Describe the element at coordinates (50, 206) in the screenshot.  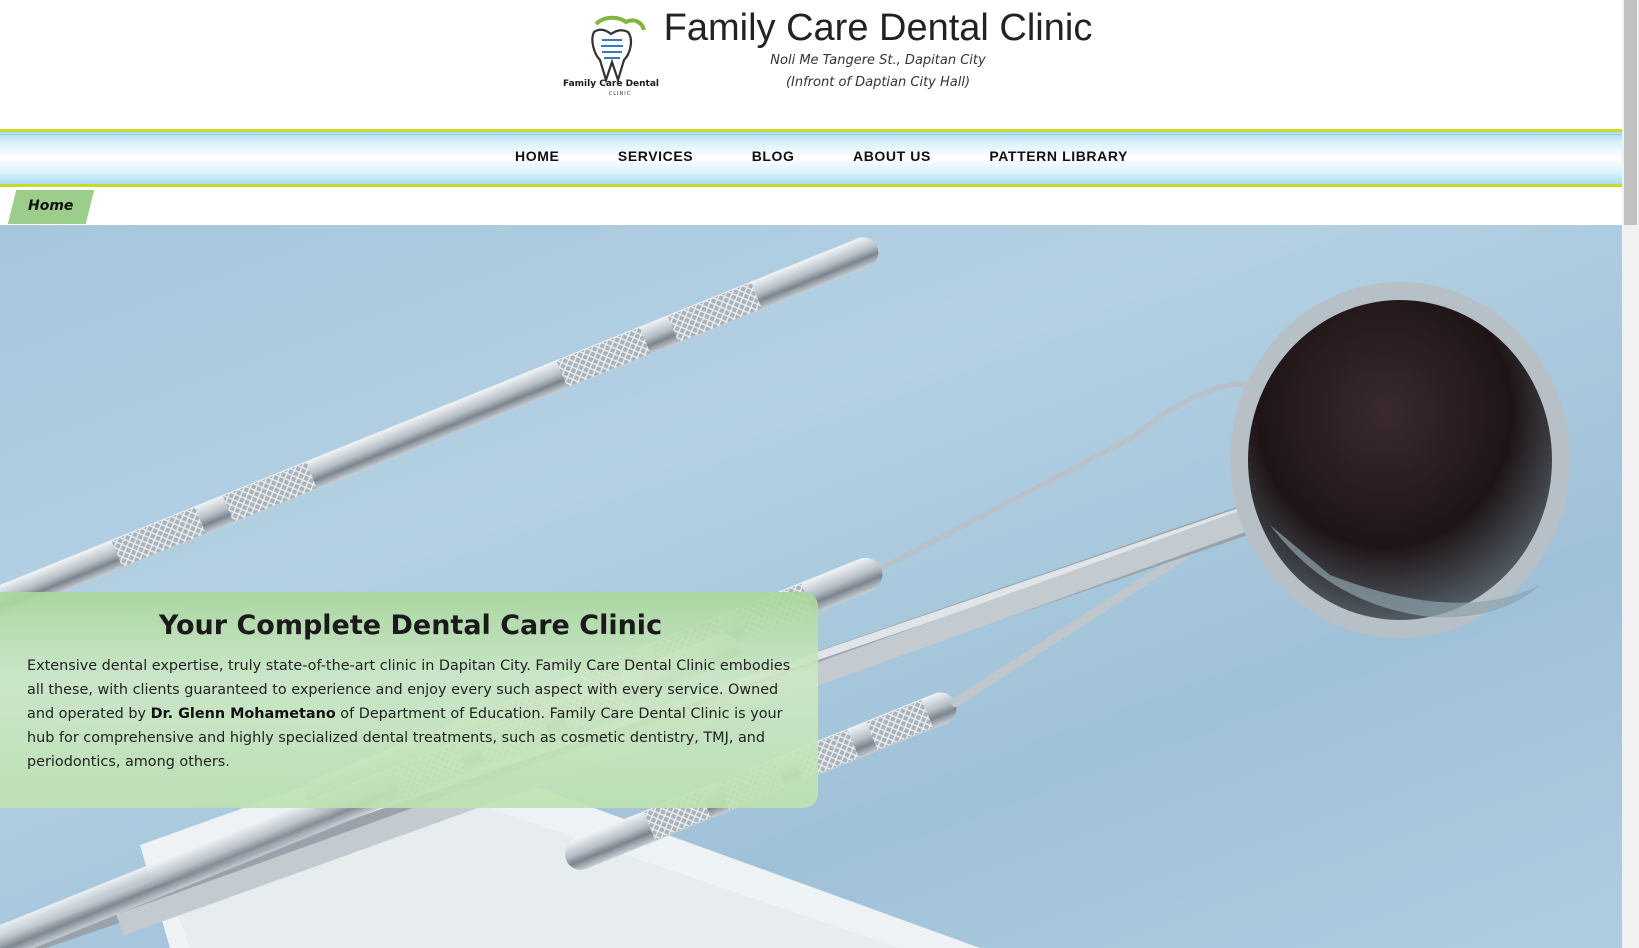
I see `breadcrumb-home-link: Home` at that location.